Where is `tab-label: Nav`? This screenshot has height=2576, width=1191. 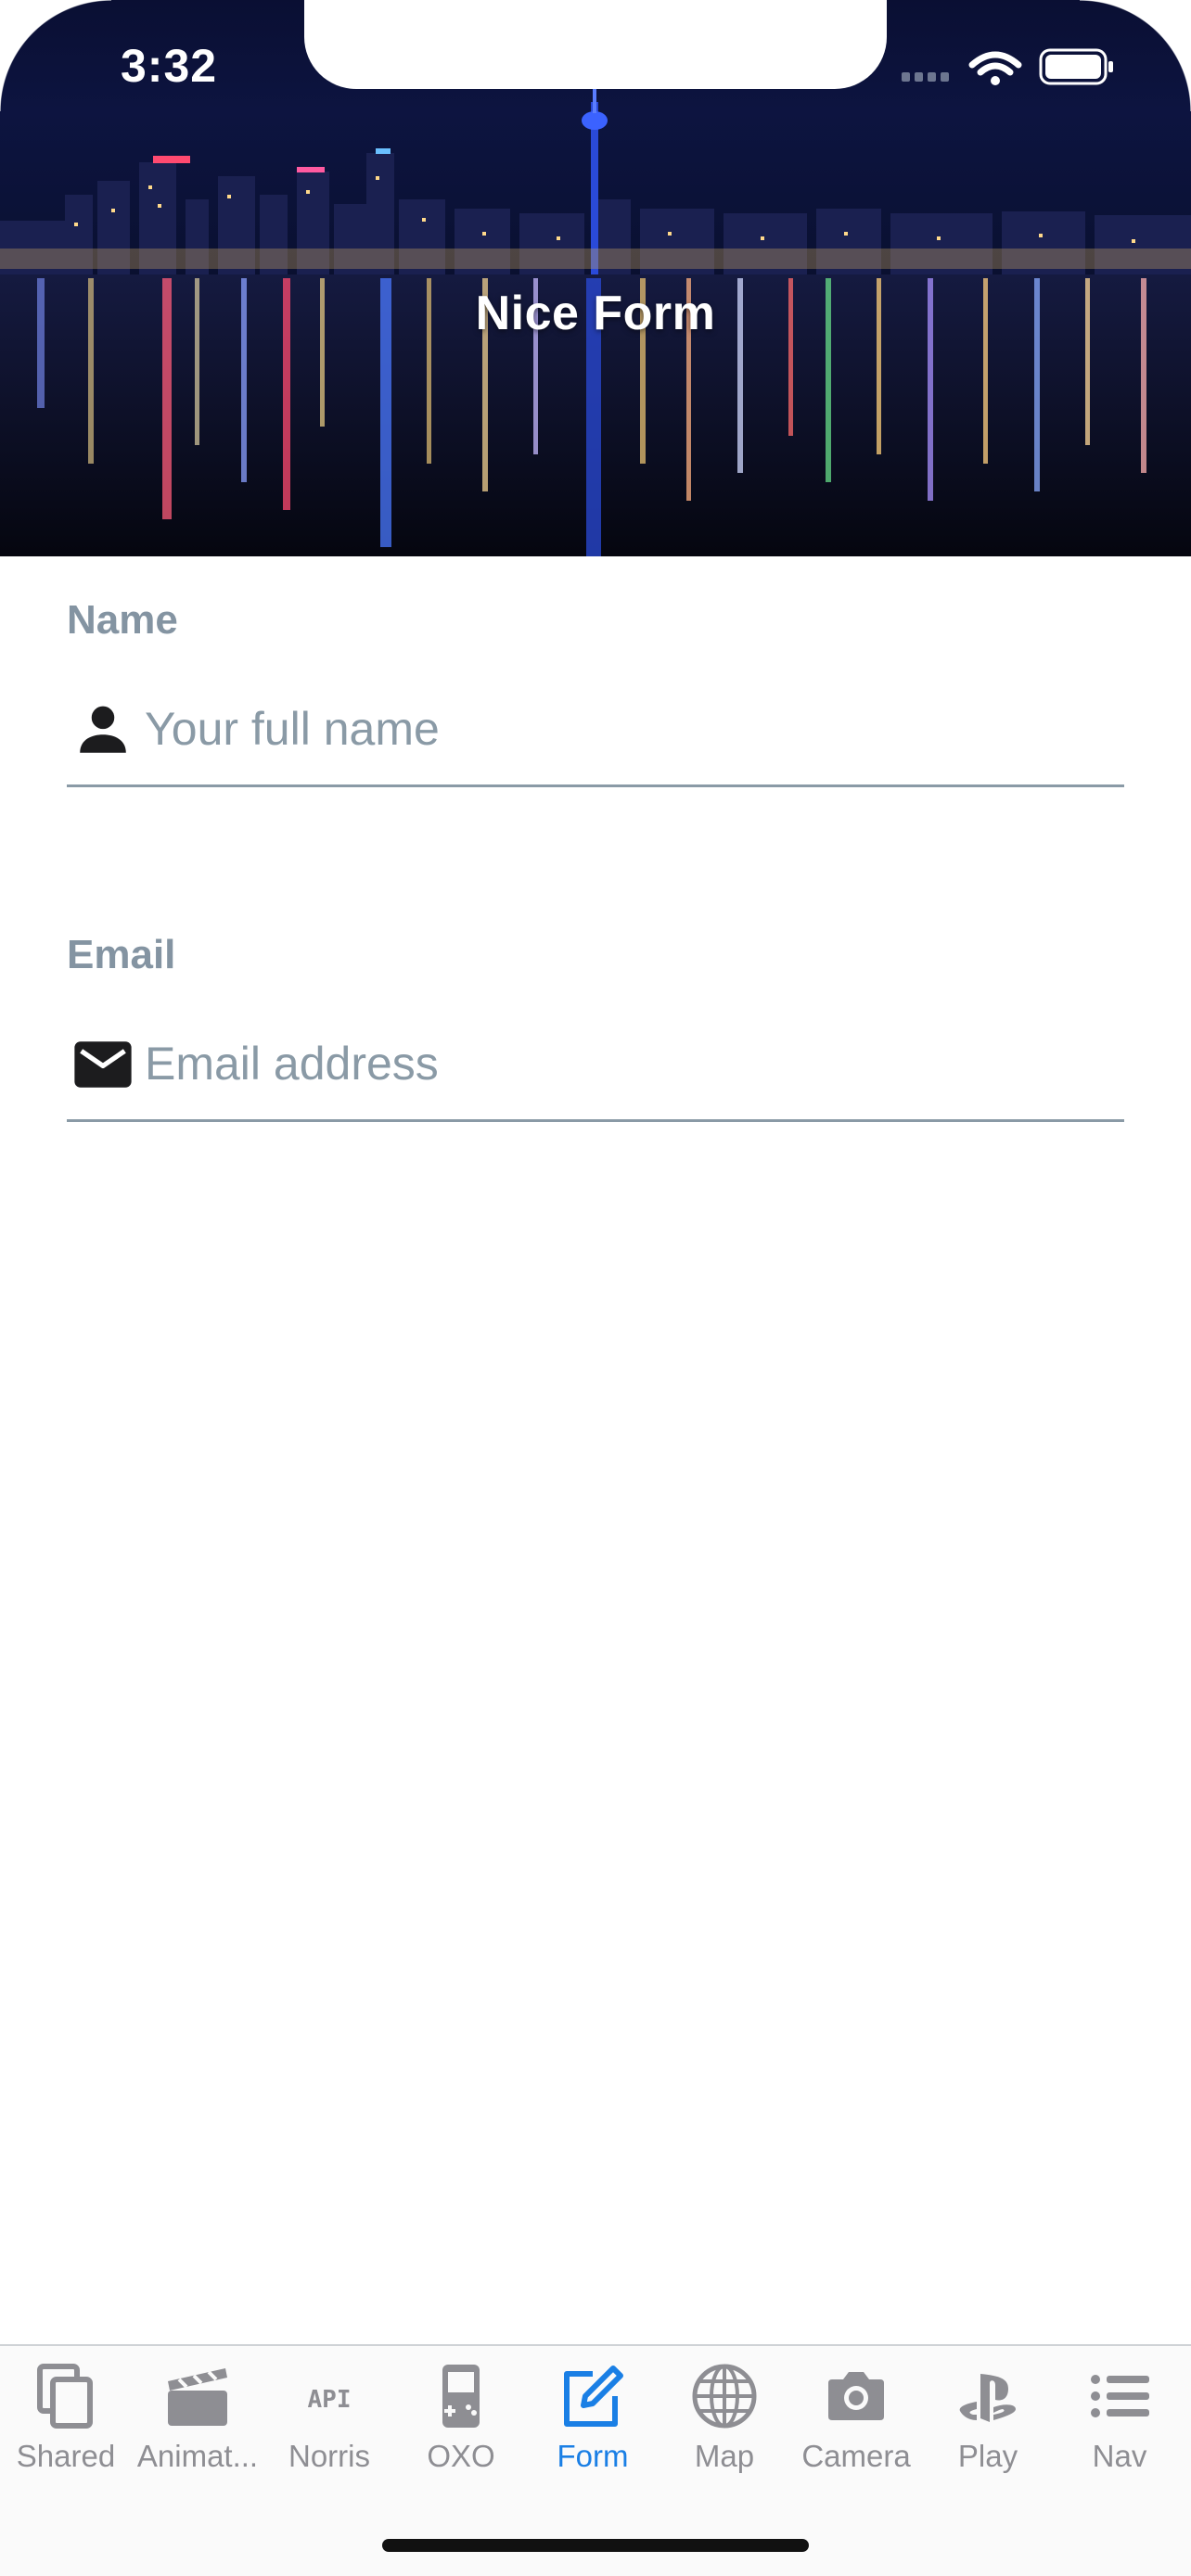 tab-label: Nav is located at coordinates (1119, 2456).